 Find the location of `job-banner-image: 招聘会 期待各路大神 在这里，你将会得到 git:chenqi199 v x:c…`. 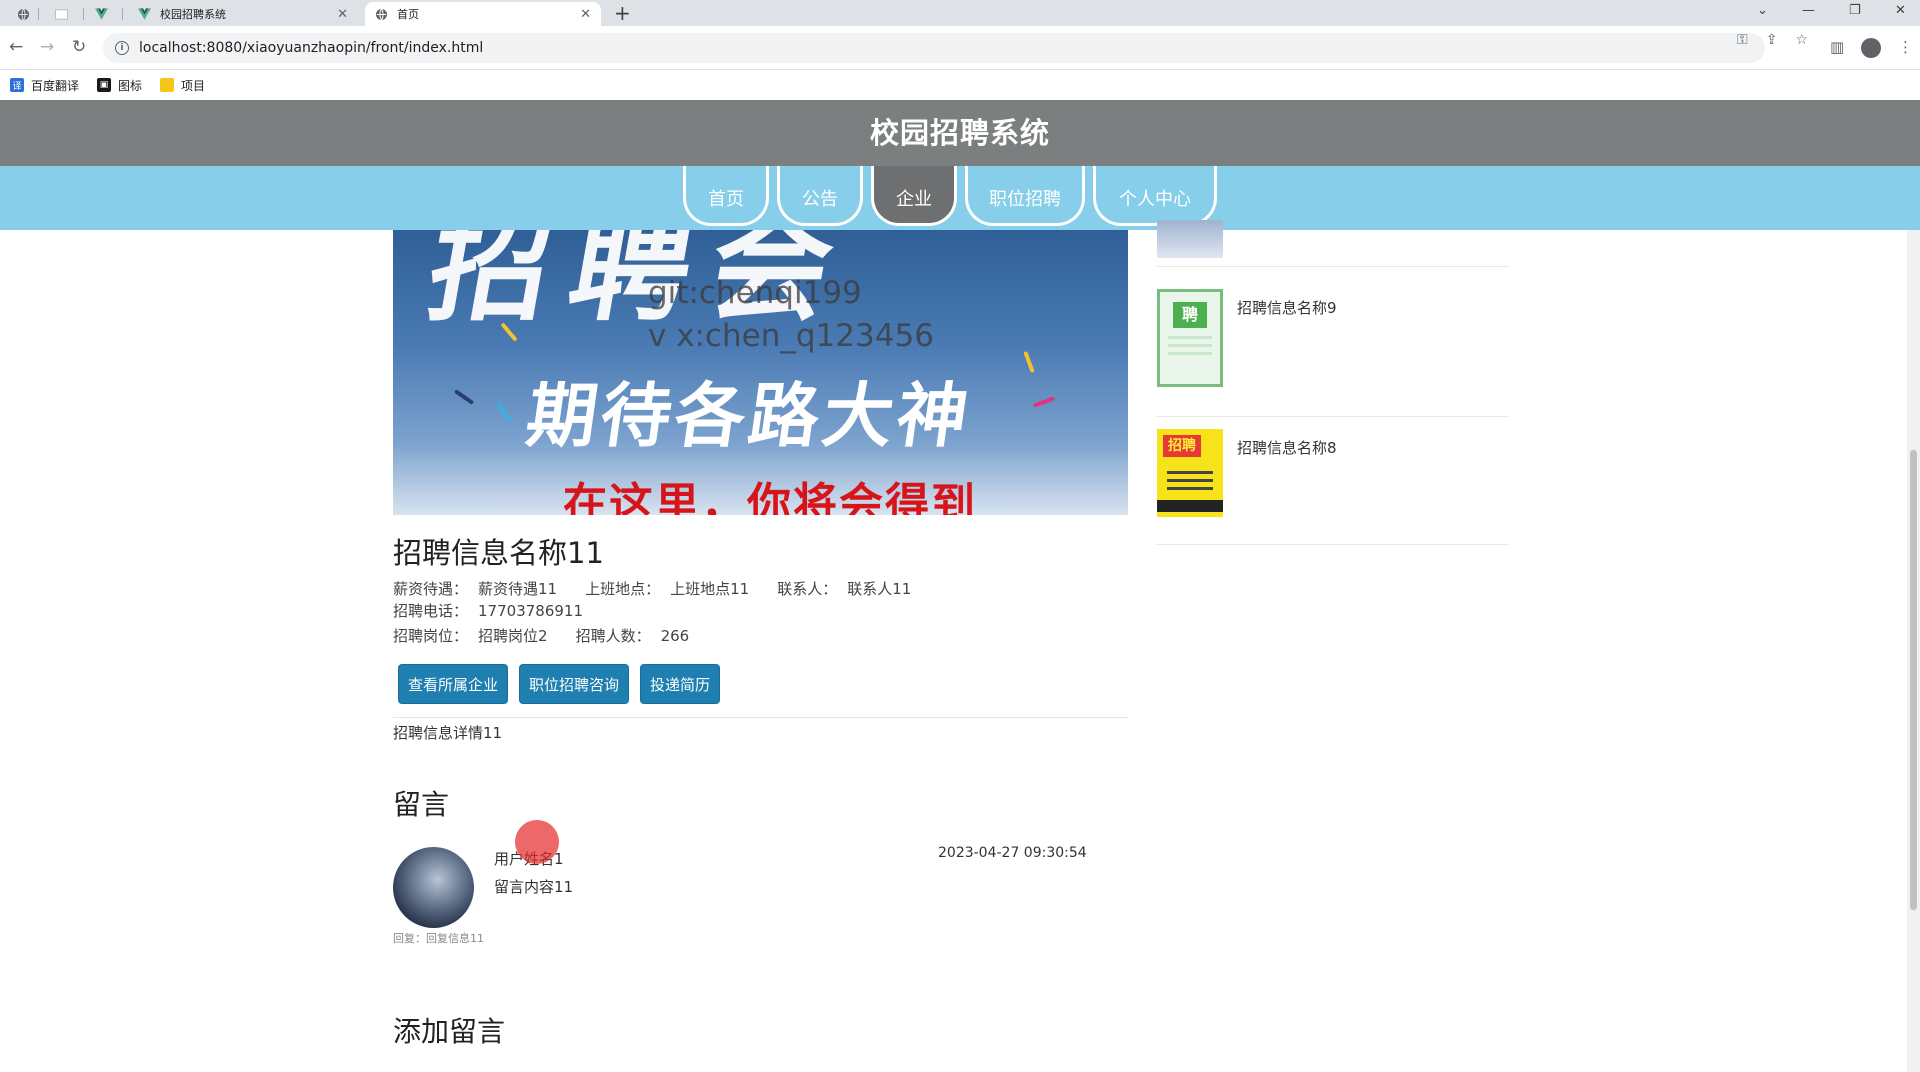

job-banner-image: 招聘会 期待各路大神 在这里，你将会得到 git:chenqi199 v x:c… is located at coordinates (760, 372).